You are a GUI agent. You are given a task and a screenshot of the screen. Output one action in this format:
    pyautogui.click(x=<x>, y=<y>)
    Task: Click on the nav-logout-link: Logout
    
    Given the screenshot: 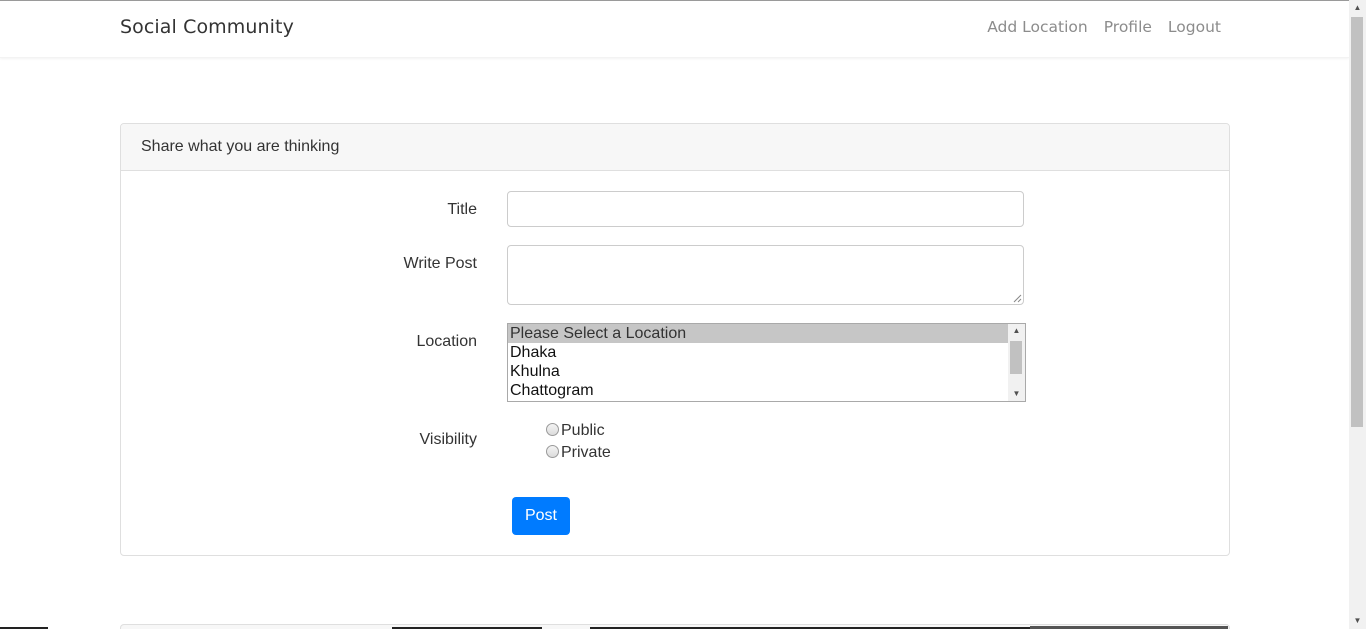 What is the action you would take?
    pyautogui.click(x=1194, y=27)
    